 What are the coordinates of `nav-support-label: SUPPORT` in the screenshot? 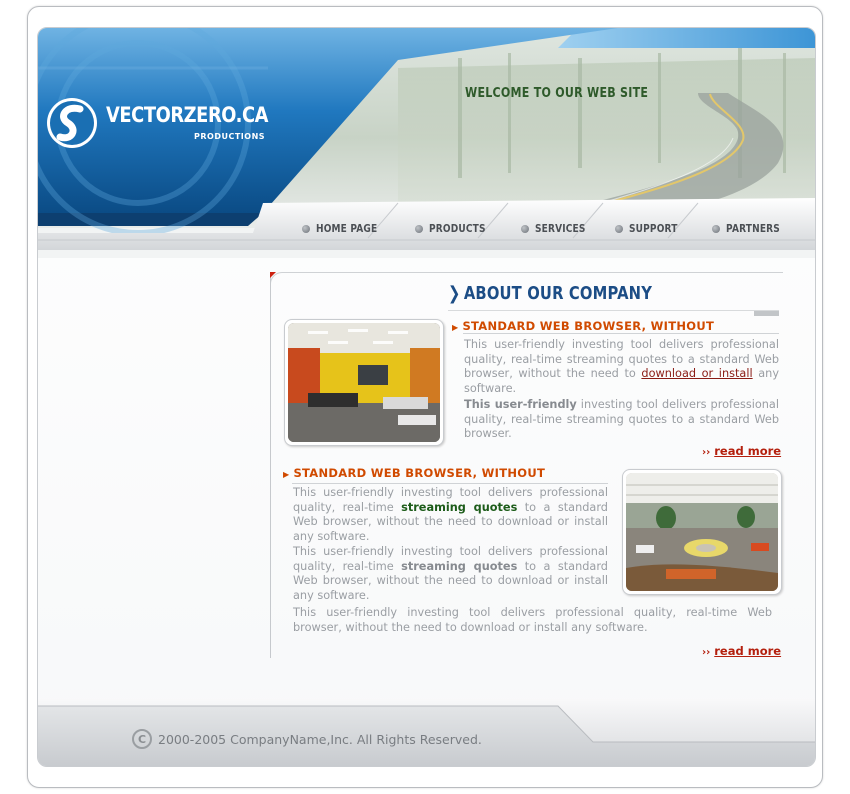 It's located at (653, 228).